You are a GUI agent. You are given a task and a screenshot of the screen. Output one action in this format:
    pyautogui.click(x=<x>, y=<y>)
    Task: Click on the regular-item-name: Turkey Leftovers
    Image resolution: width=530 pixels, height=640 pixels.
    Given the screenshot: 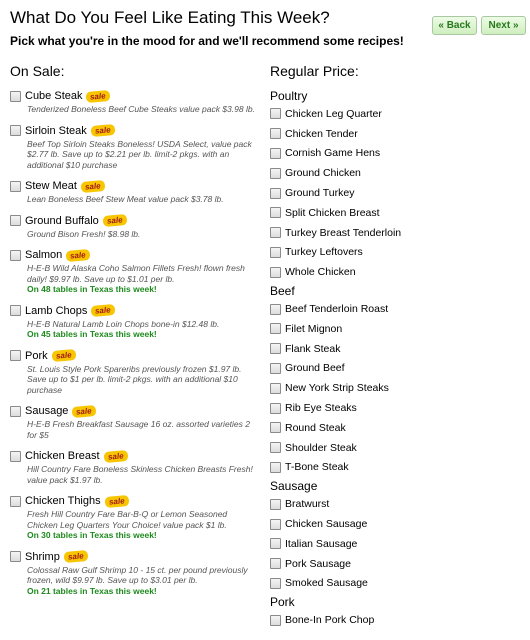 What is the action you would take?
    pyautogui.click(x=324, y=252)
    